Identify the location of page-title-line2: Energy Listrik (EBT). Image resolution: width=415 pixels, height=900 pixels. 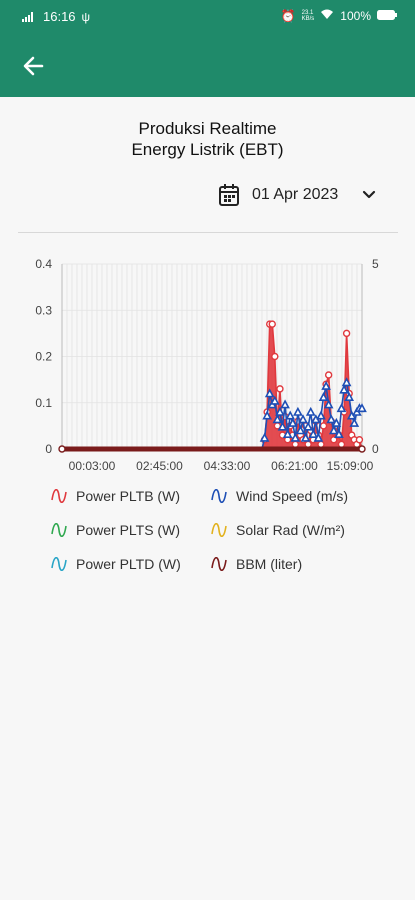
(207, 149).